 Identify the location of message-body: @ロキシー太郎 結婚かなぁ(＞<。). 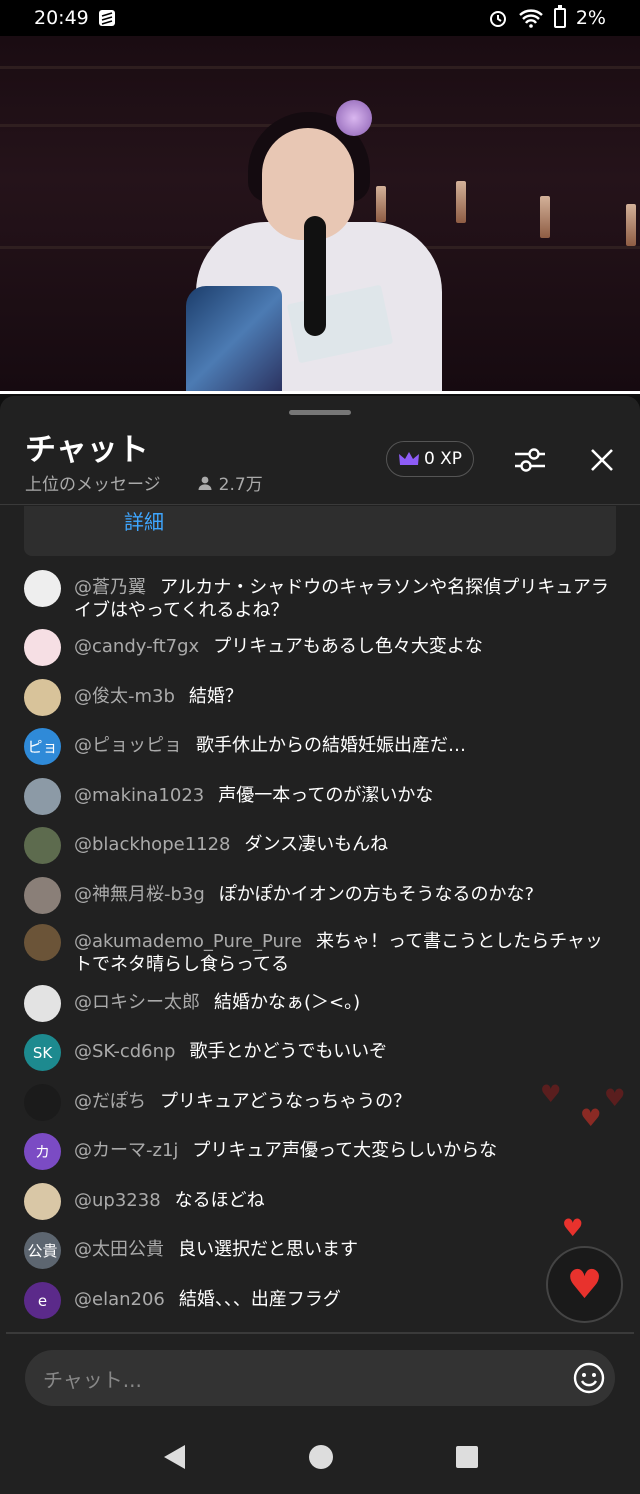
(217, 999).